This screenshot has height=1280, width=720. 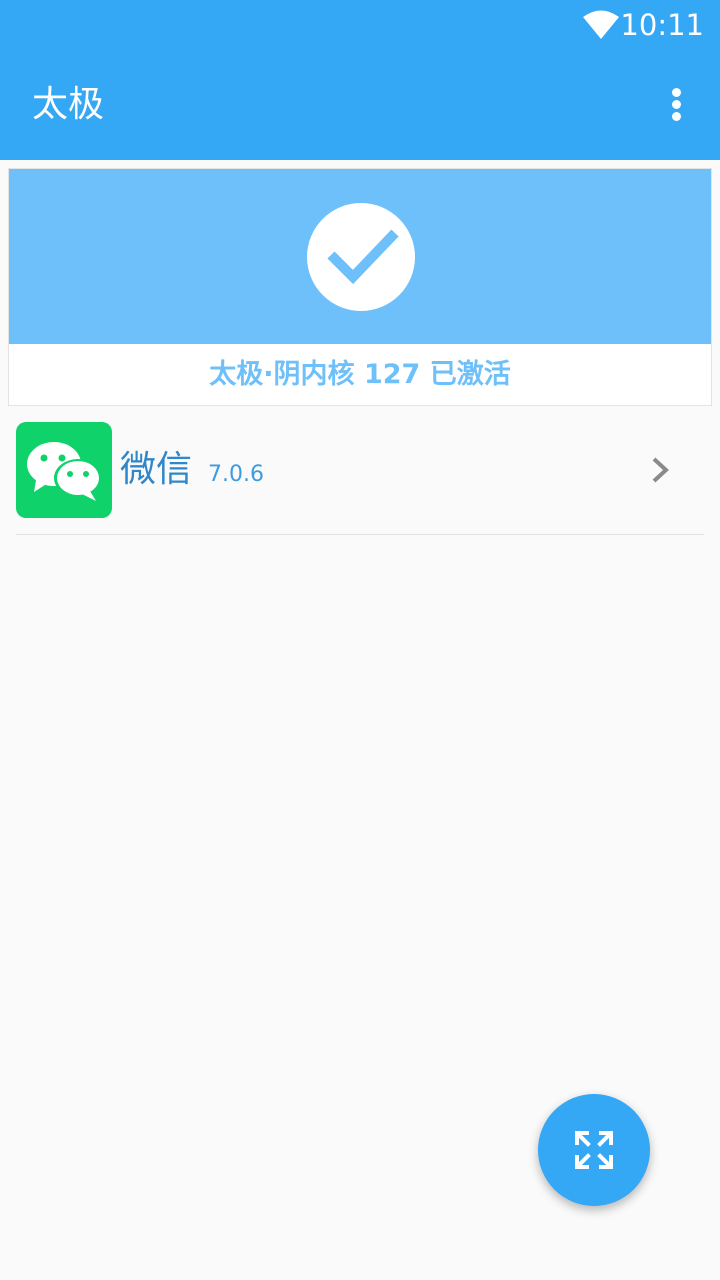 I want to click on more-options-button, so click(x=676, y=104).